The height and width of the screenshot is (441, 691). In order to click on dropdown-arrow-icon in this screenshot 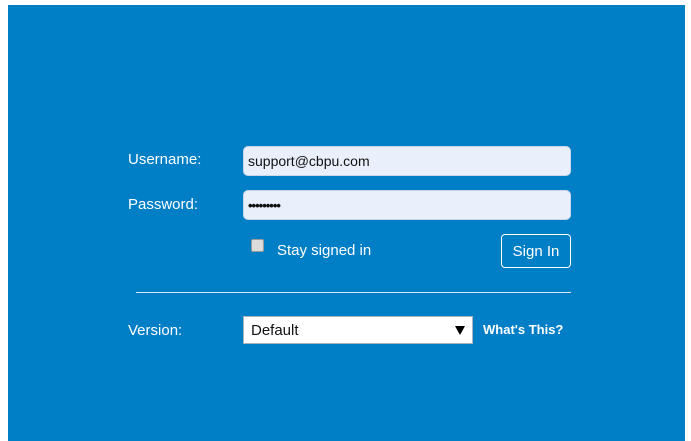, I will do `click(460, 330)`.